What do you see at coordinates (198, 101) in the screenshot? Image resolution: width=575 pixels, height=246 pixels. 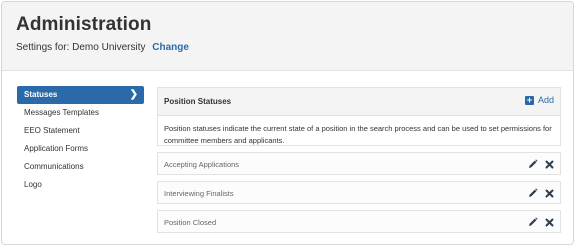 I see `panel-title: Position Statuses` at bounding box center [198, 101].